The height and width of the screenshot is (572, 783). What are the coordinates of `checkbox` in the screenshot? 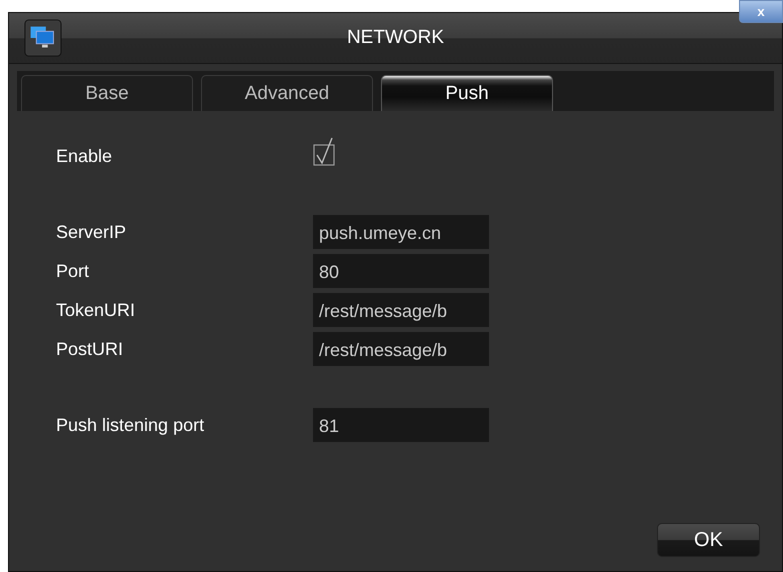 It's located at (324, 152).